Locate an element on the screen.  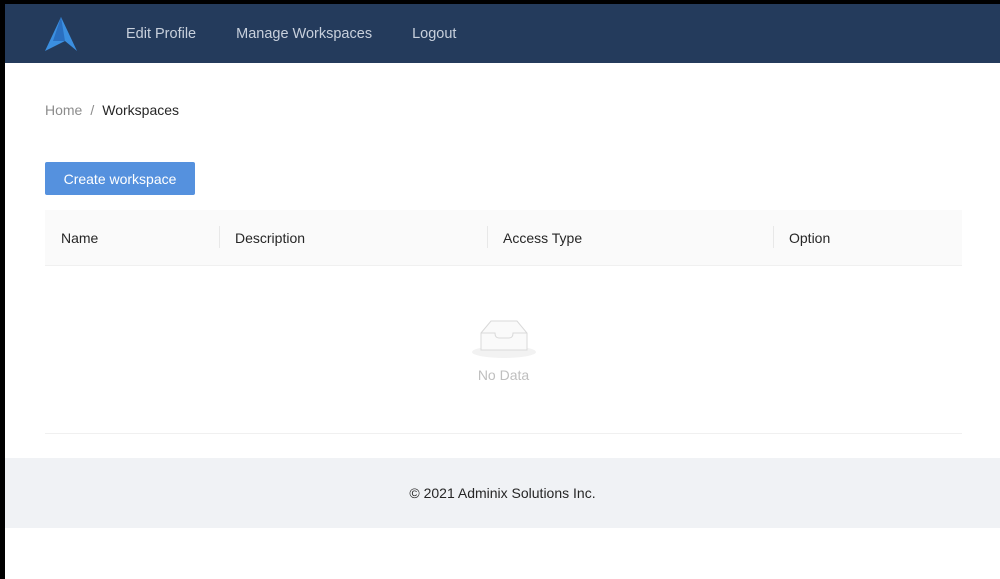
column-access-type: Access Type is located at coordinates (630, 236).